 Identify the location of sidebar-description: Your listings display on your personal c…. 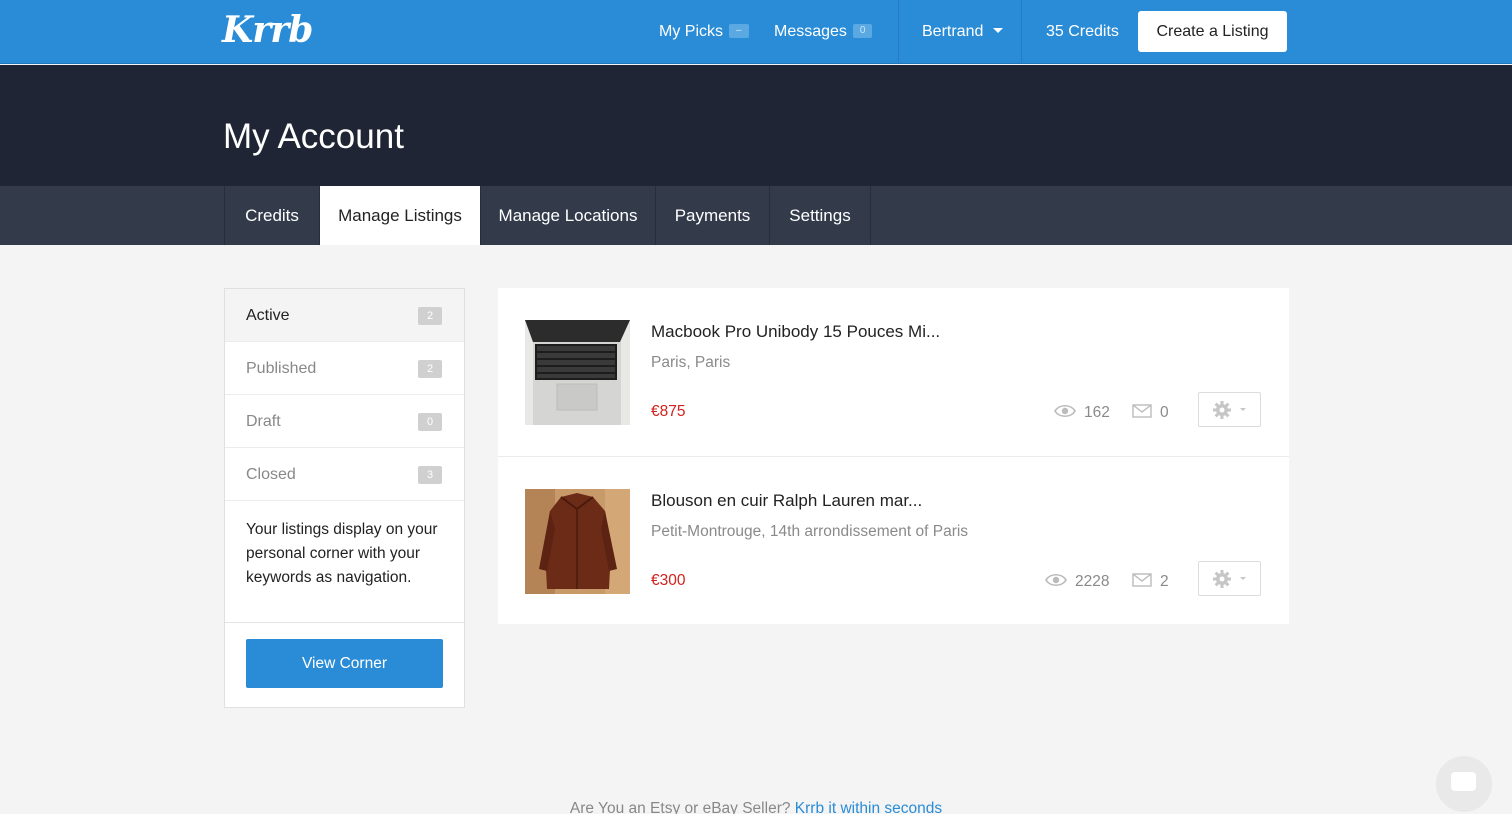
(342, 553).